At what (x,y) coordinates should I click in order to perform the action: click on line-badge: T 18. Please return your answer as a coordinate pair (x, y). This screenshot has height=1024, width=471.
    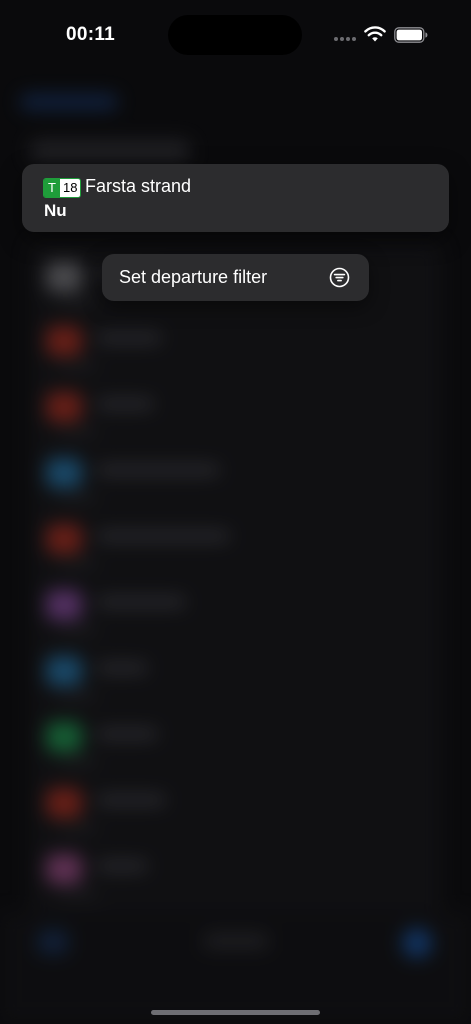
    Looking at the image, I should click on (62, 188).